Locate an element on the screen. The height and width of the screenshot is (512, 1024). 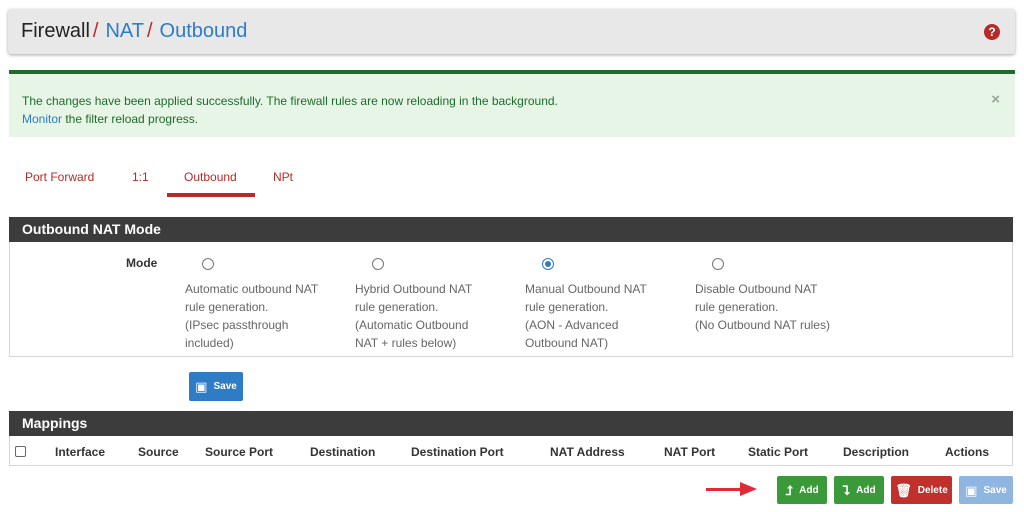
mode-save-button: ▣ Save is located at coordinates (216, 386).